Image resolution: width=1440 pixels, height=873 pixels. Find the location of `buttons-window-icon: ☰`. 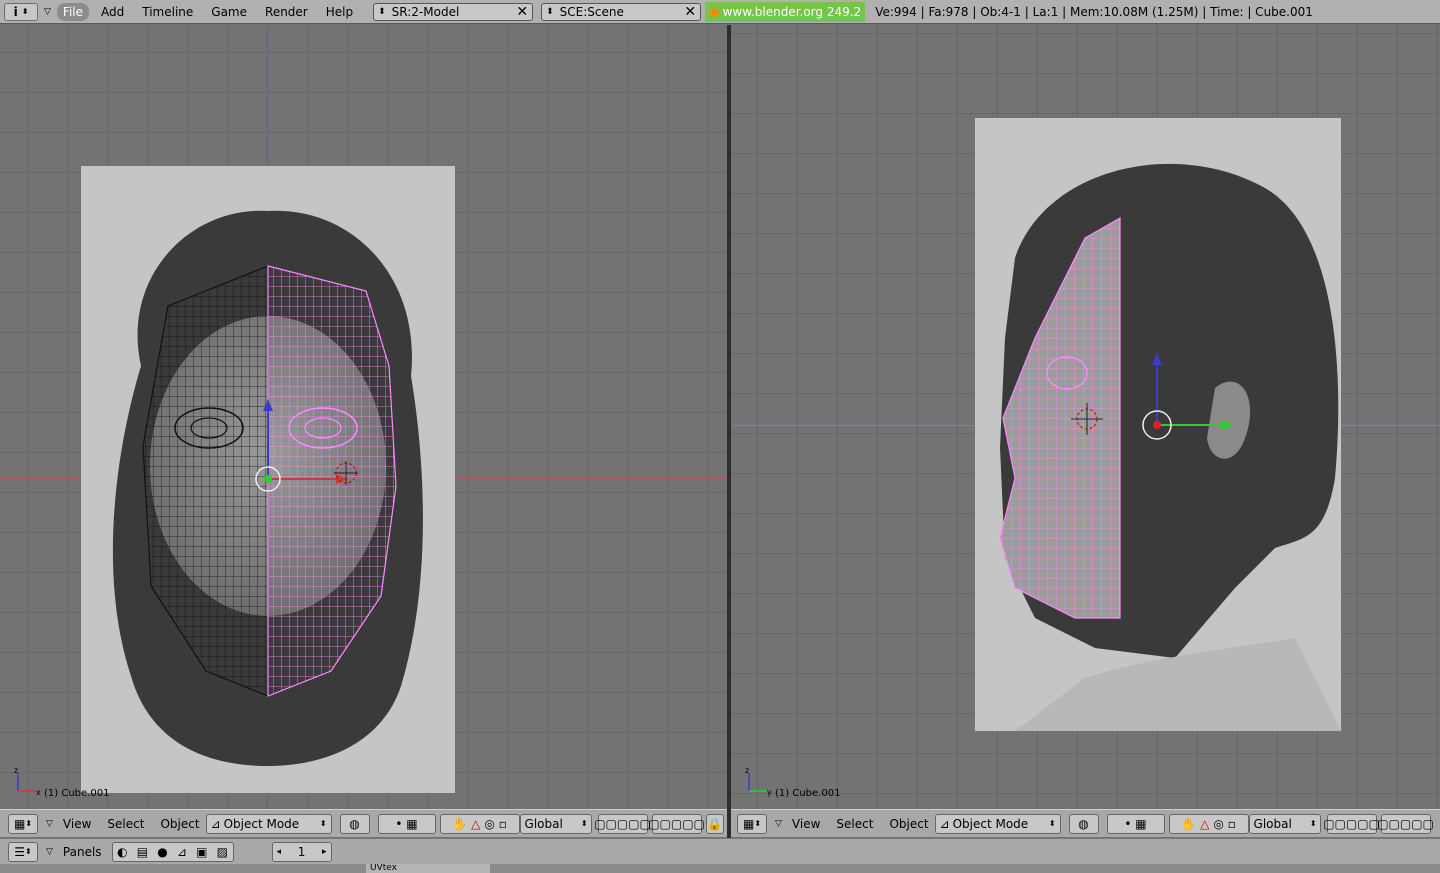

buttons-window-icon: ☰ is located at coordinates (20, 851).